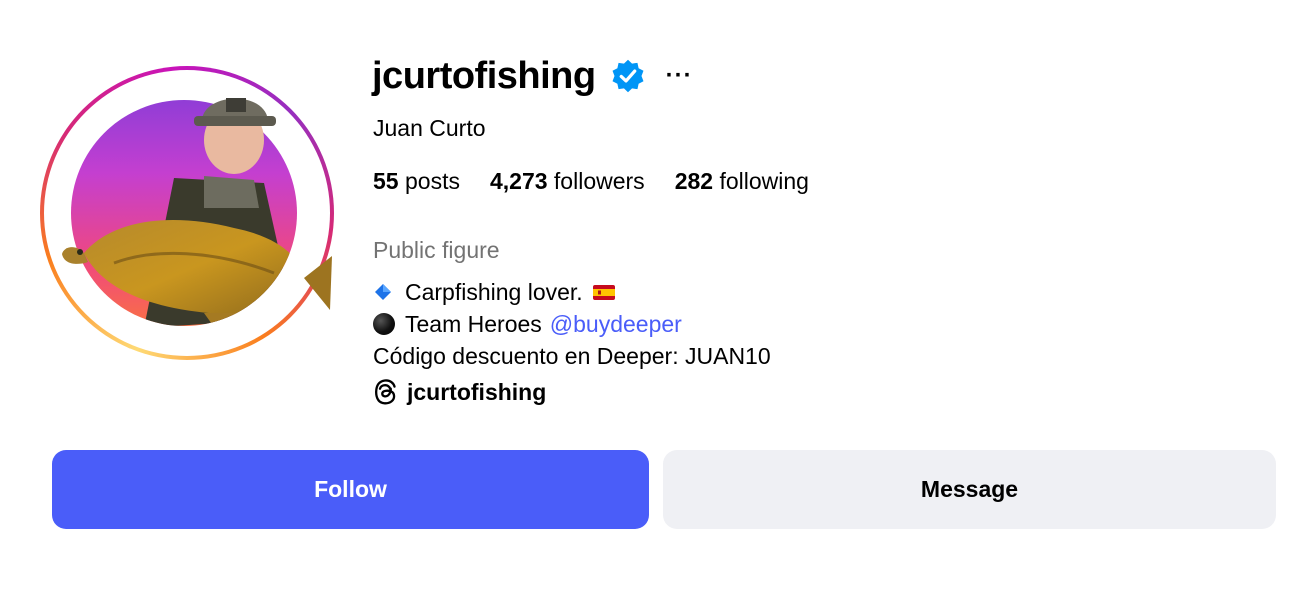 Image resolution: width=1316 pixels, height=598 pixels. I want to click on profile-category: Public figure, so click(436, 250).